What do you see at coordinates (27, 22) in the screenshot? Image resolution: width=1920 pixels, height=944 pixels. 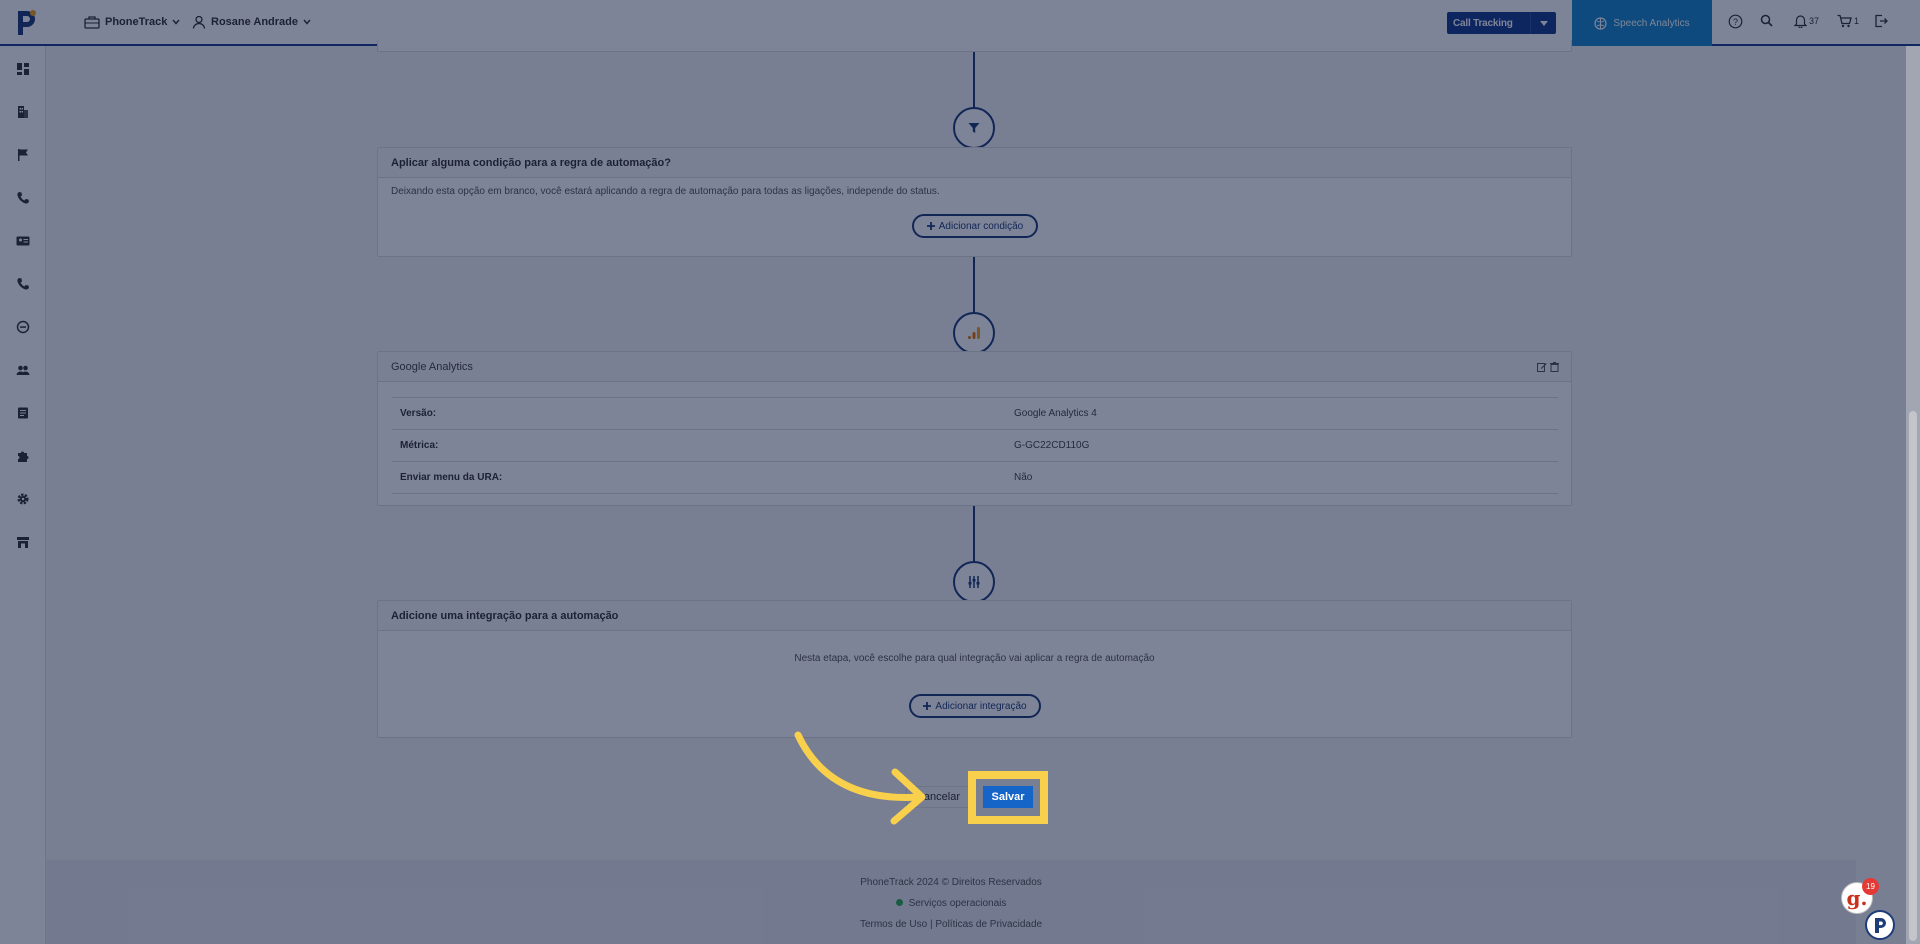 I see `phonetrack-logo` at bounding box center [27, 22].